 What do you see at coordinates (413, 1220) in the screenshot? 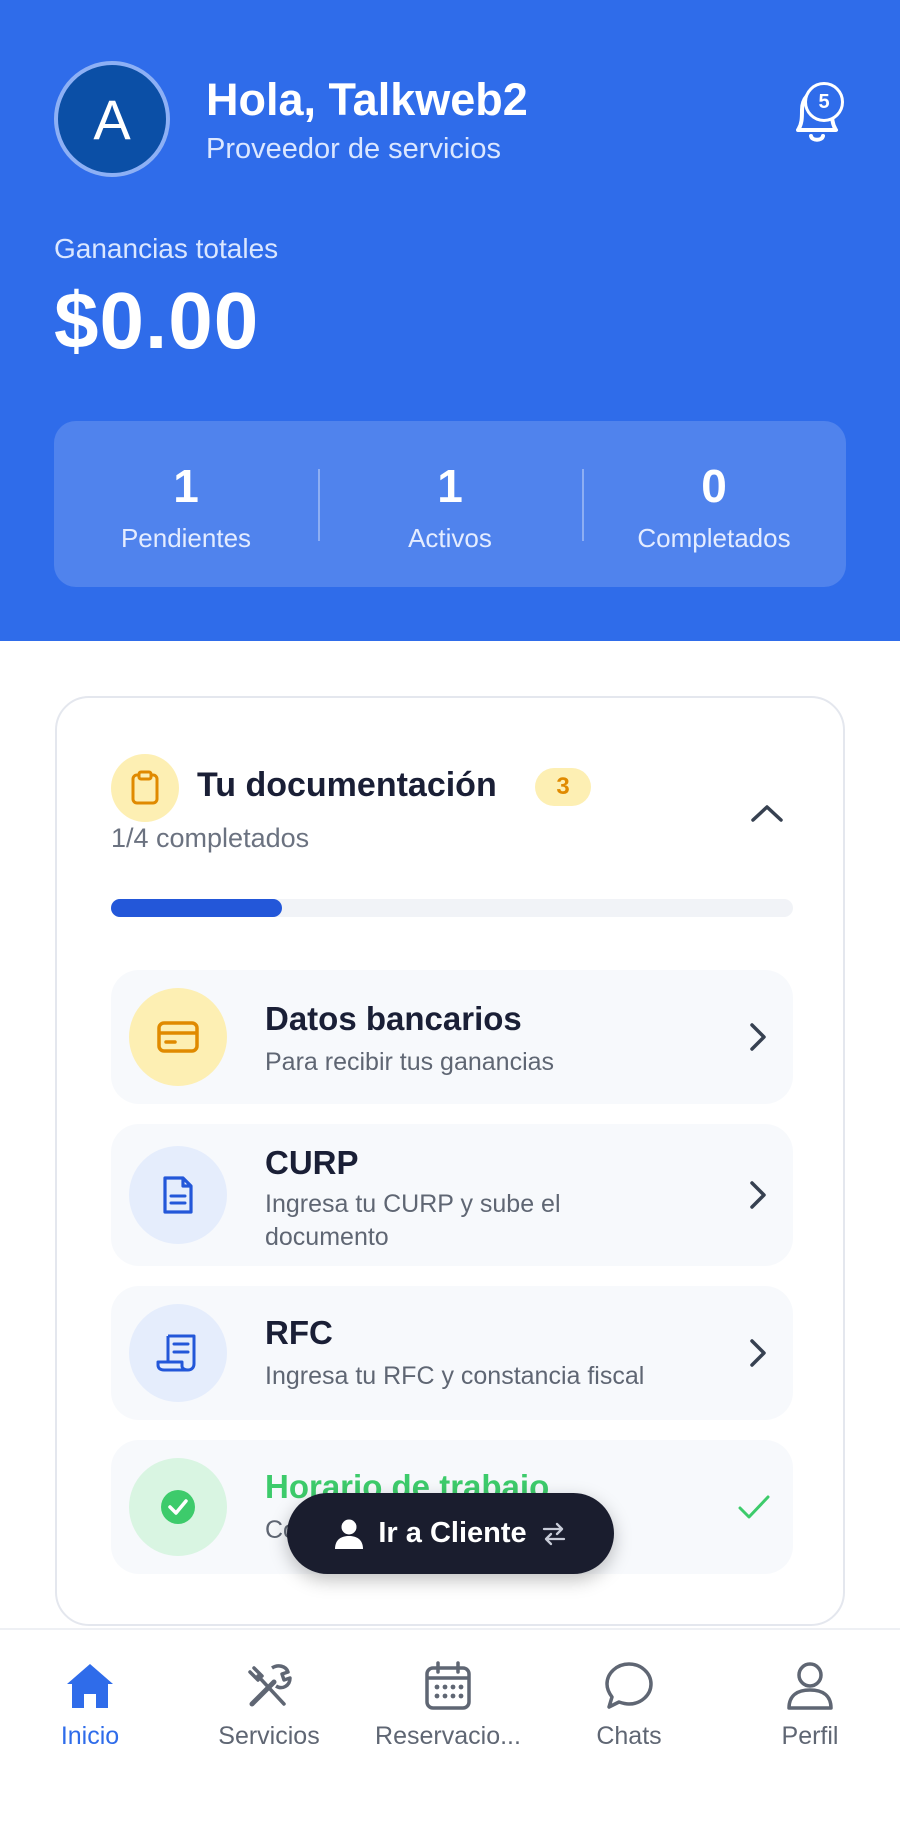
I see `item-subtitle: Ingresa tu CURP y sube el documento` at bounding box center [413, 1220].